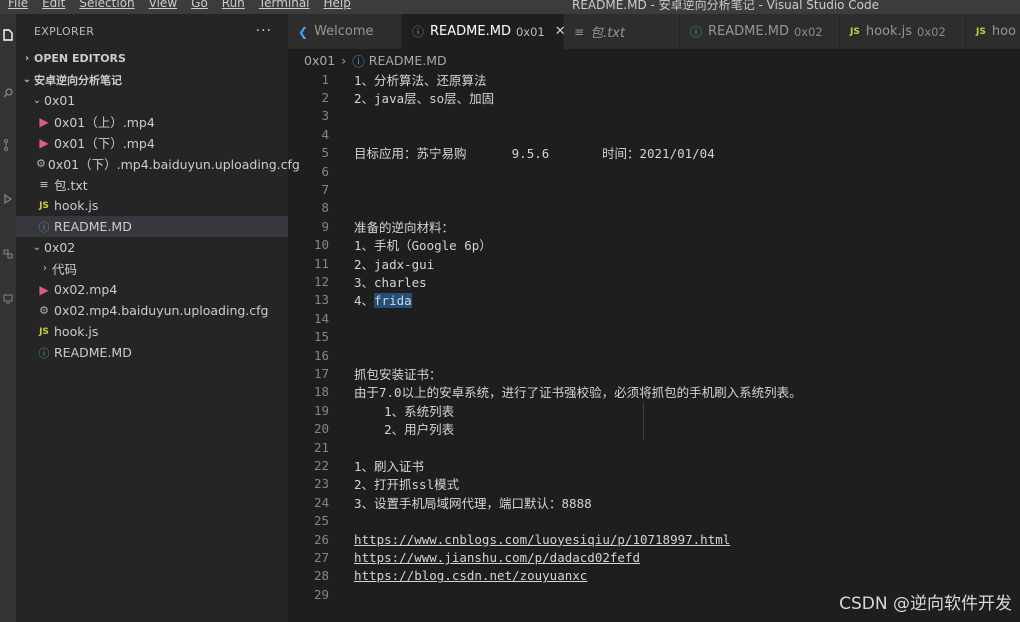 This screenshot has height=622, width=1020. Describe the element at coordinates (654, 447) in the screenshot. I see `editor-line: 21` at that location.